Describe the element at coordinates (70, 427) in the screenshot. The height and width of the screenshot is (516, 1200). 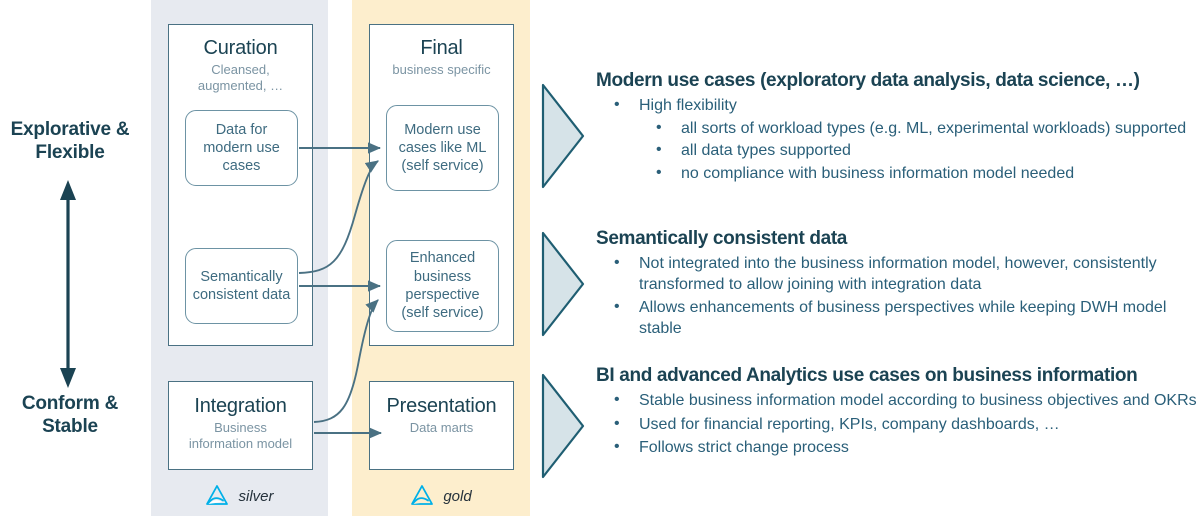
I see `axis-bottom-label-line2: Stable` at that location.